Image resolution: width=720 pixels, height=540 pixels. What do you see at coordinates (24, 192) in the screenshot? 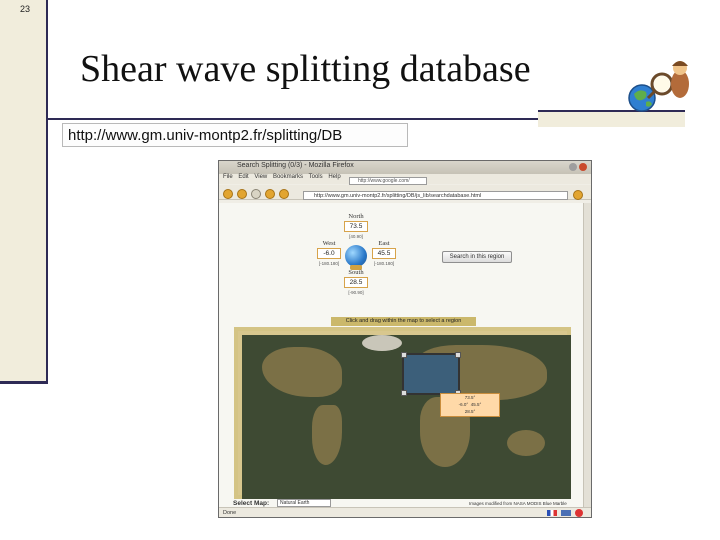
I see `slide-left-bar` at bounding box center [24, 192].